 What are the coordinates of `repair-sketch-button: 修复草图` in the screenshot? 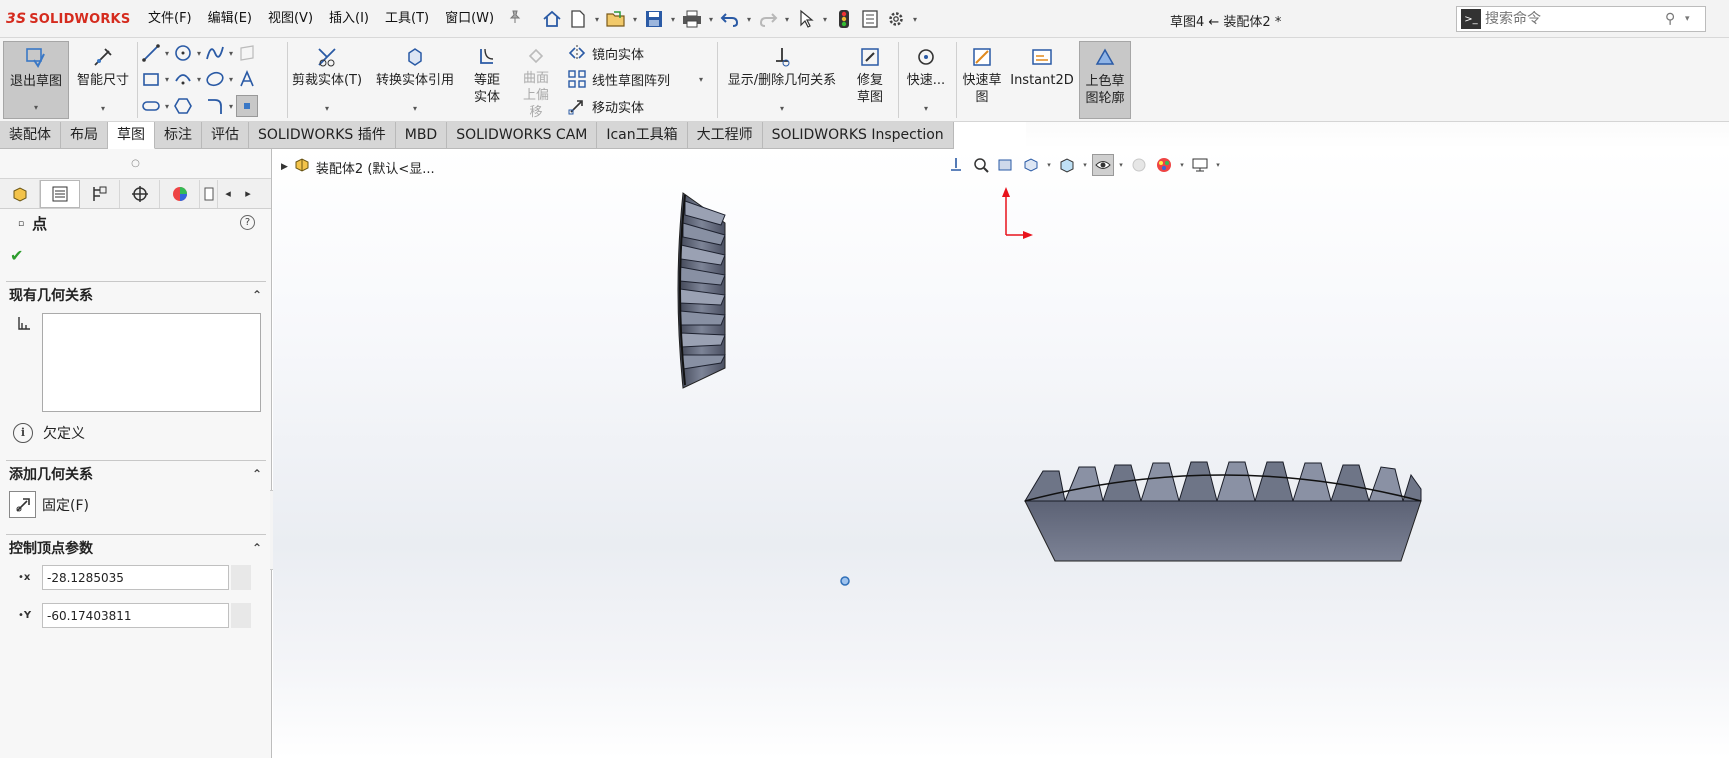 It's located at (870, 80).